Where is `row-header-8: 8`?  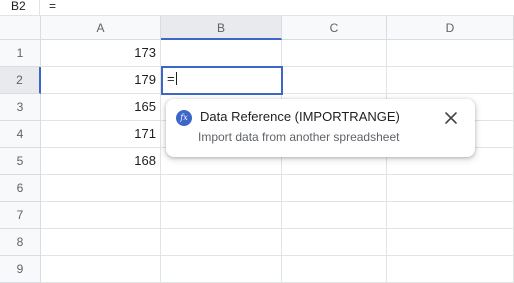 row-header-8: 8 is located at coordinates (20, 242).